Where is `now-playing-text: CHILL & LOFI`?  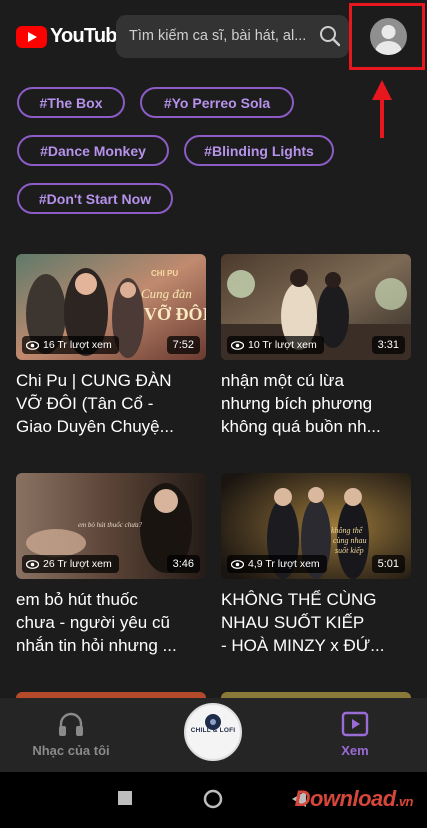 now-playing-text: CHILL & LOFI is located at coordinates (213, 730).